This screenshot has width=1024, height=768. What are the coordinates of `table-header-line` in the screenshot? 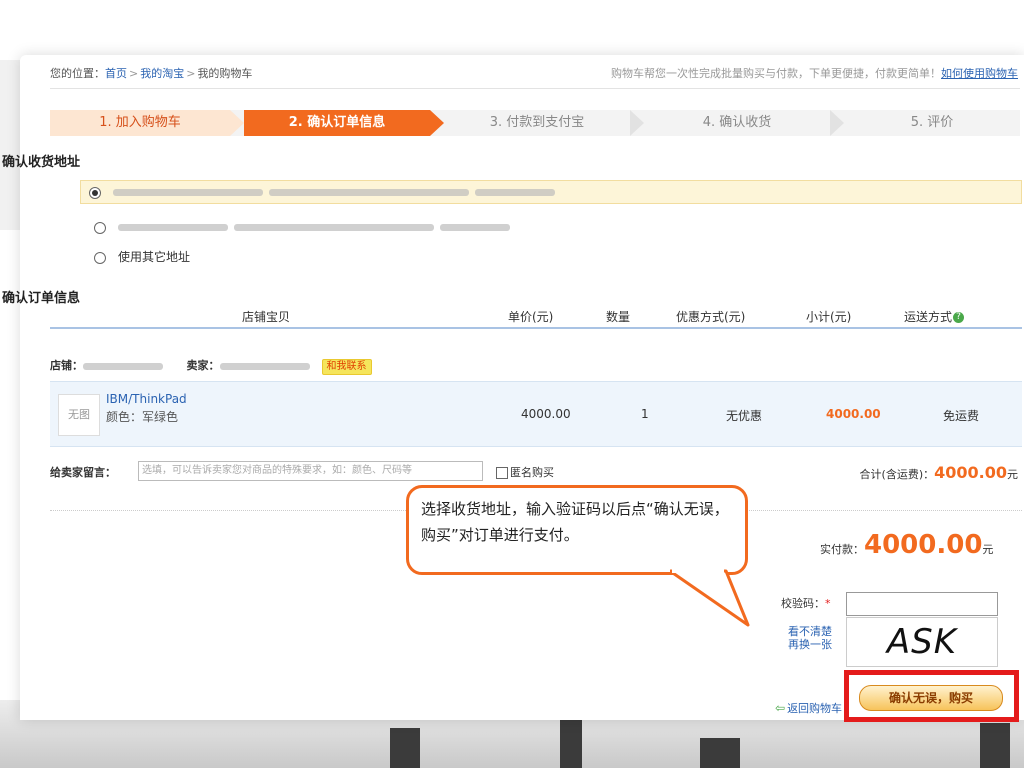 It's located at (536, 328).